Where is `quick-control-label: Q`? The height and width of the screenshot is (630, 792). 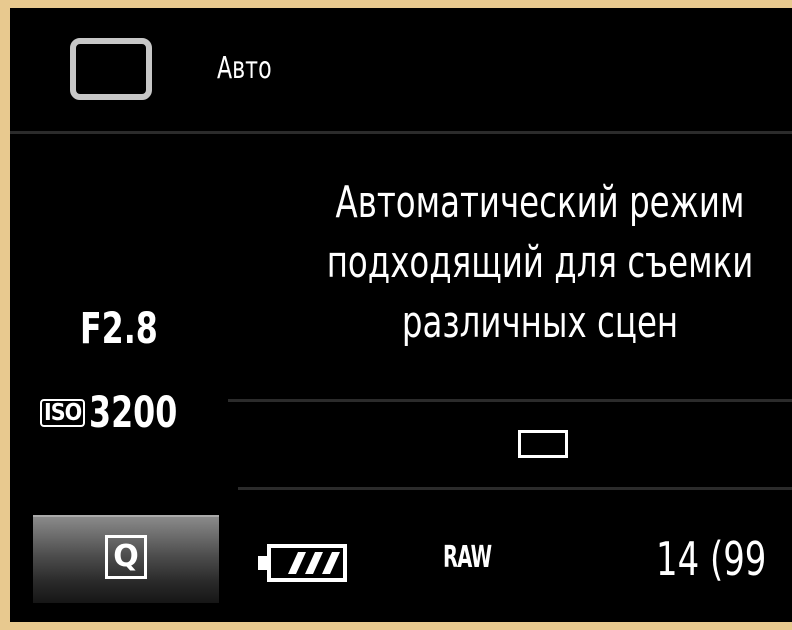
quick-control-label: Q is located at coordinates (126, 557).